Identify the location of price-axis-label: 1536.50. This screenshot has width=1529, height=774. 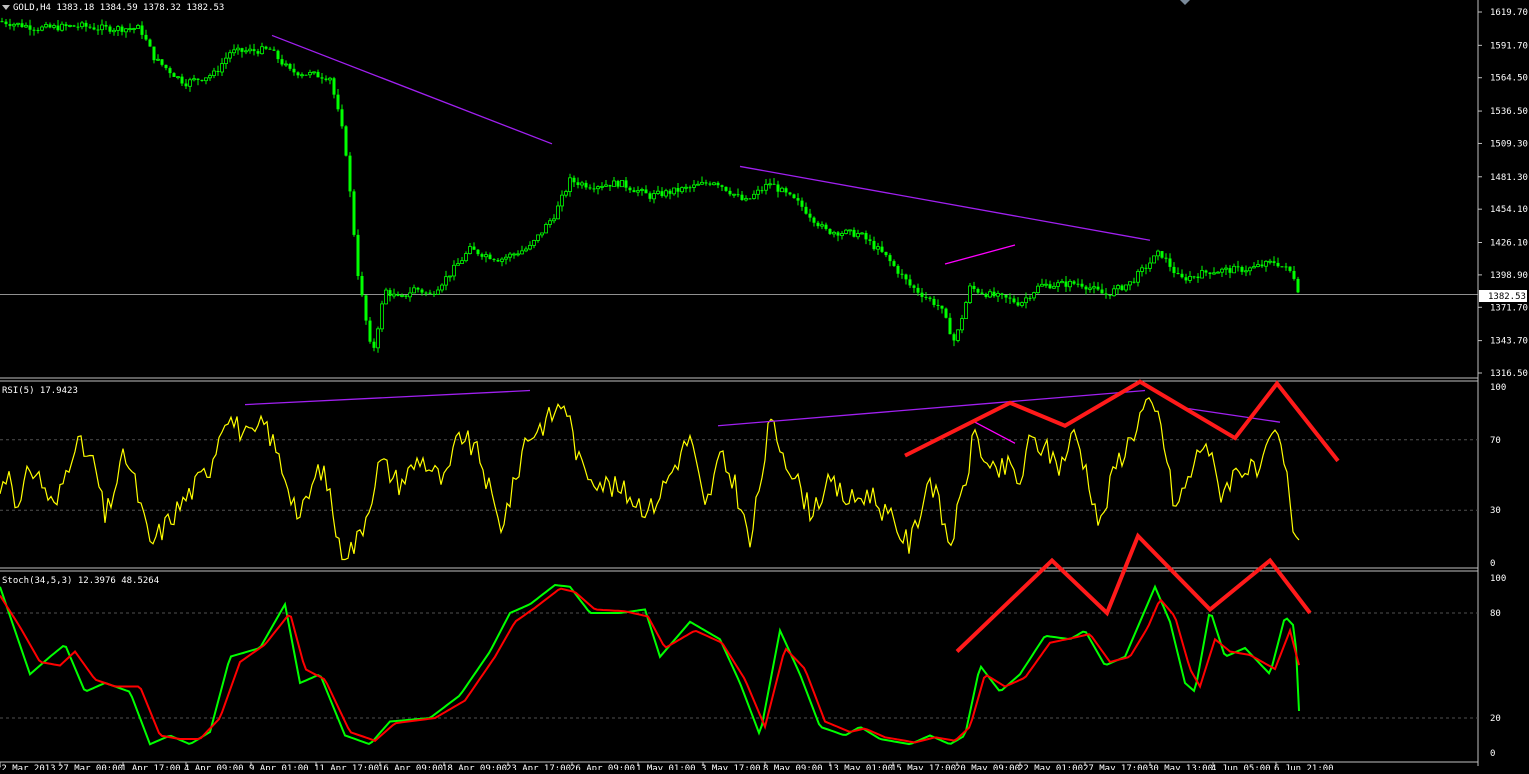
(1509, 112).